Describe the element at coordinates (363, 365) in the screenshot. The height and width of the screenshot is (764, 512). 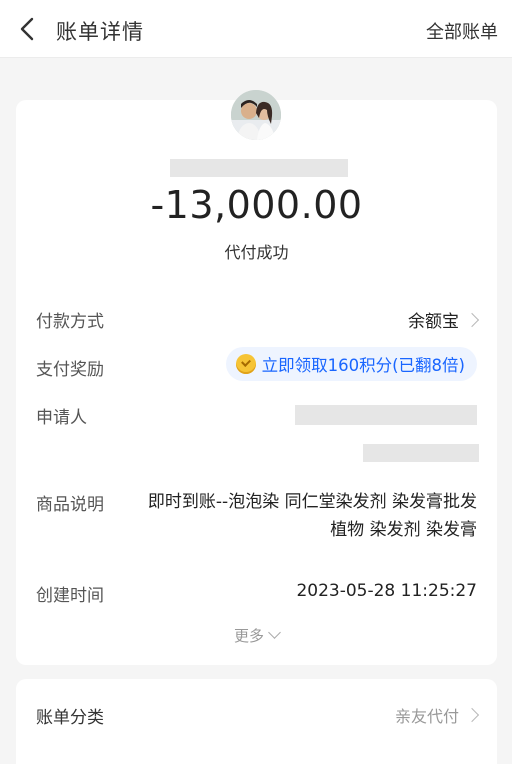
I see `claim-points-text: 立即领取160积分(已翻8倍)` at that location.